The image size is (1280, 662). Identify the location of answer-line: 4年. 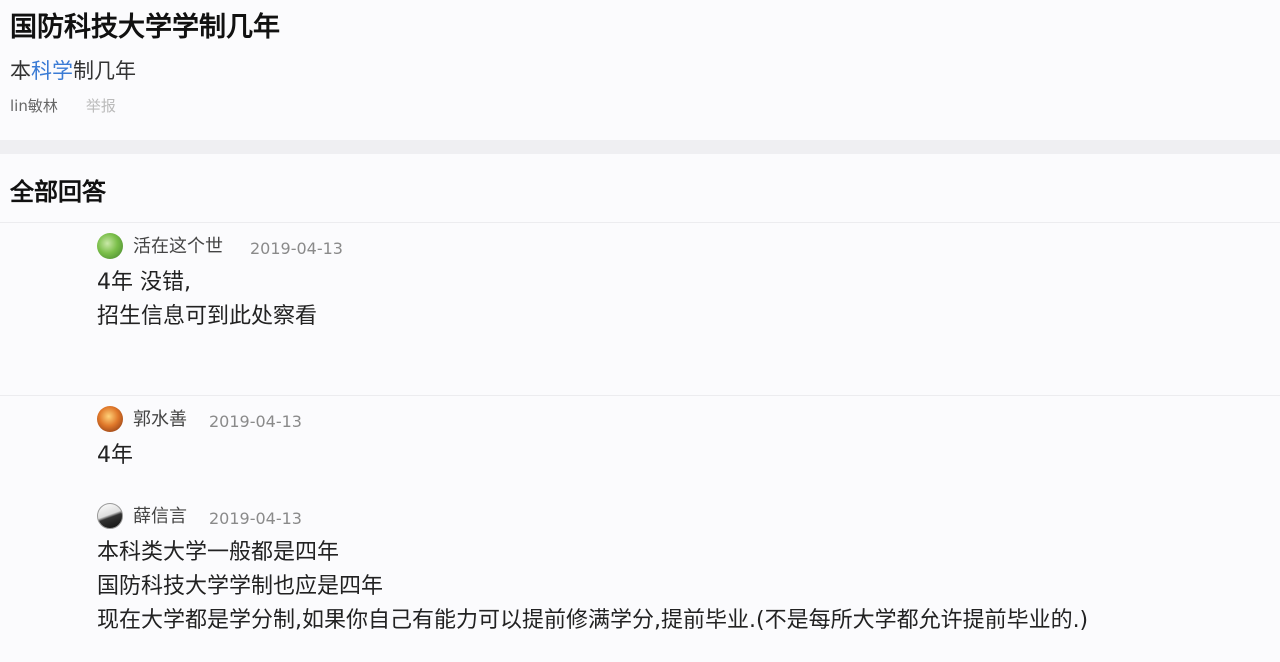
(115, 455).